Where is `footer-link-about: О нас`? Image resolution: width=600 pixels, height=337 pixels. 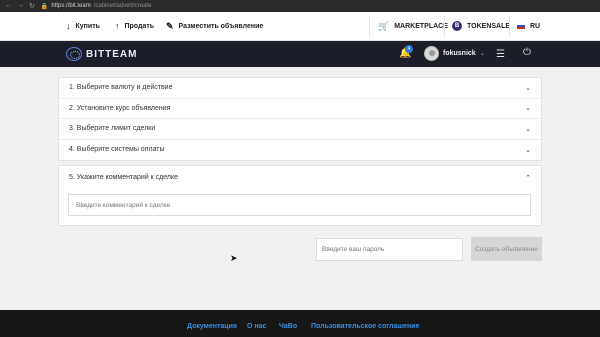 footer-link-about: О нас is located at coordinates (256, 326).